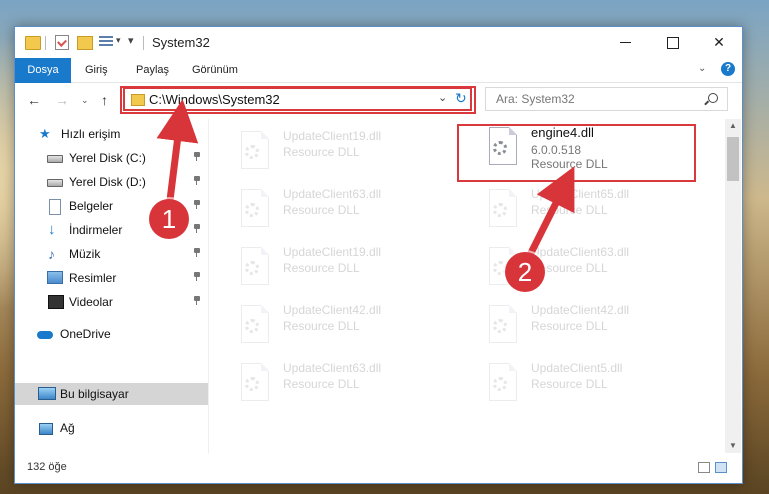 The image size is (769, 494). Describe the element at coordinates (91, 302) in the screenshot. I see `sidebar-item-label: Videolar` at that location.